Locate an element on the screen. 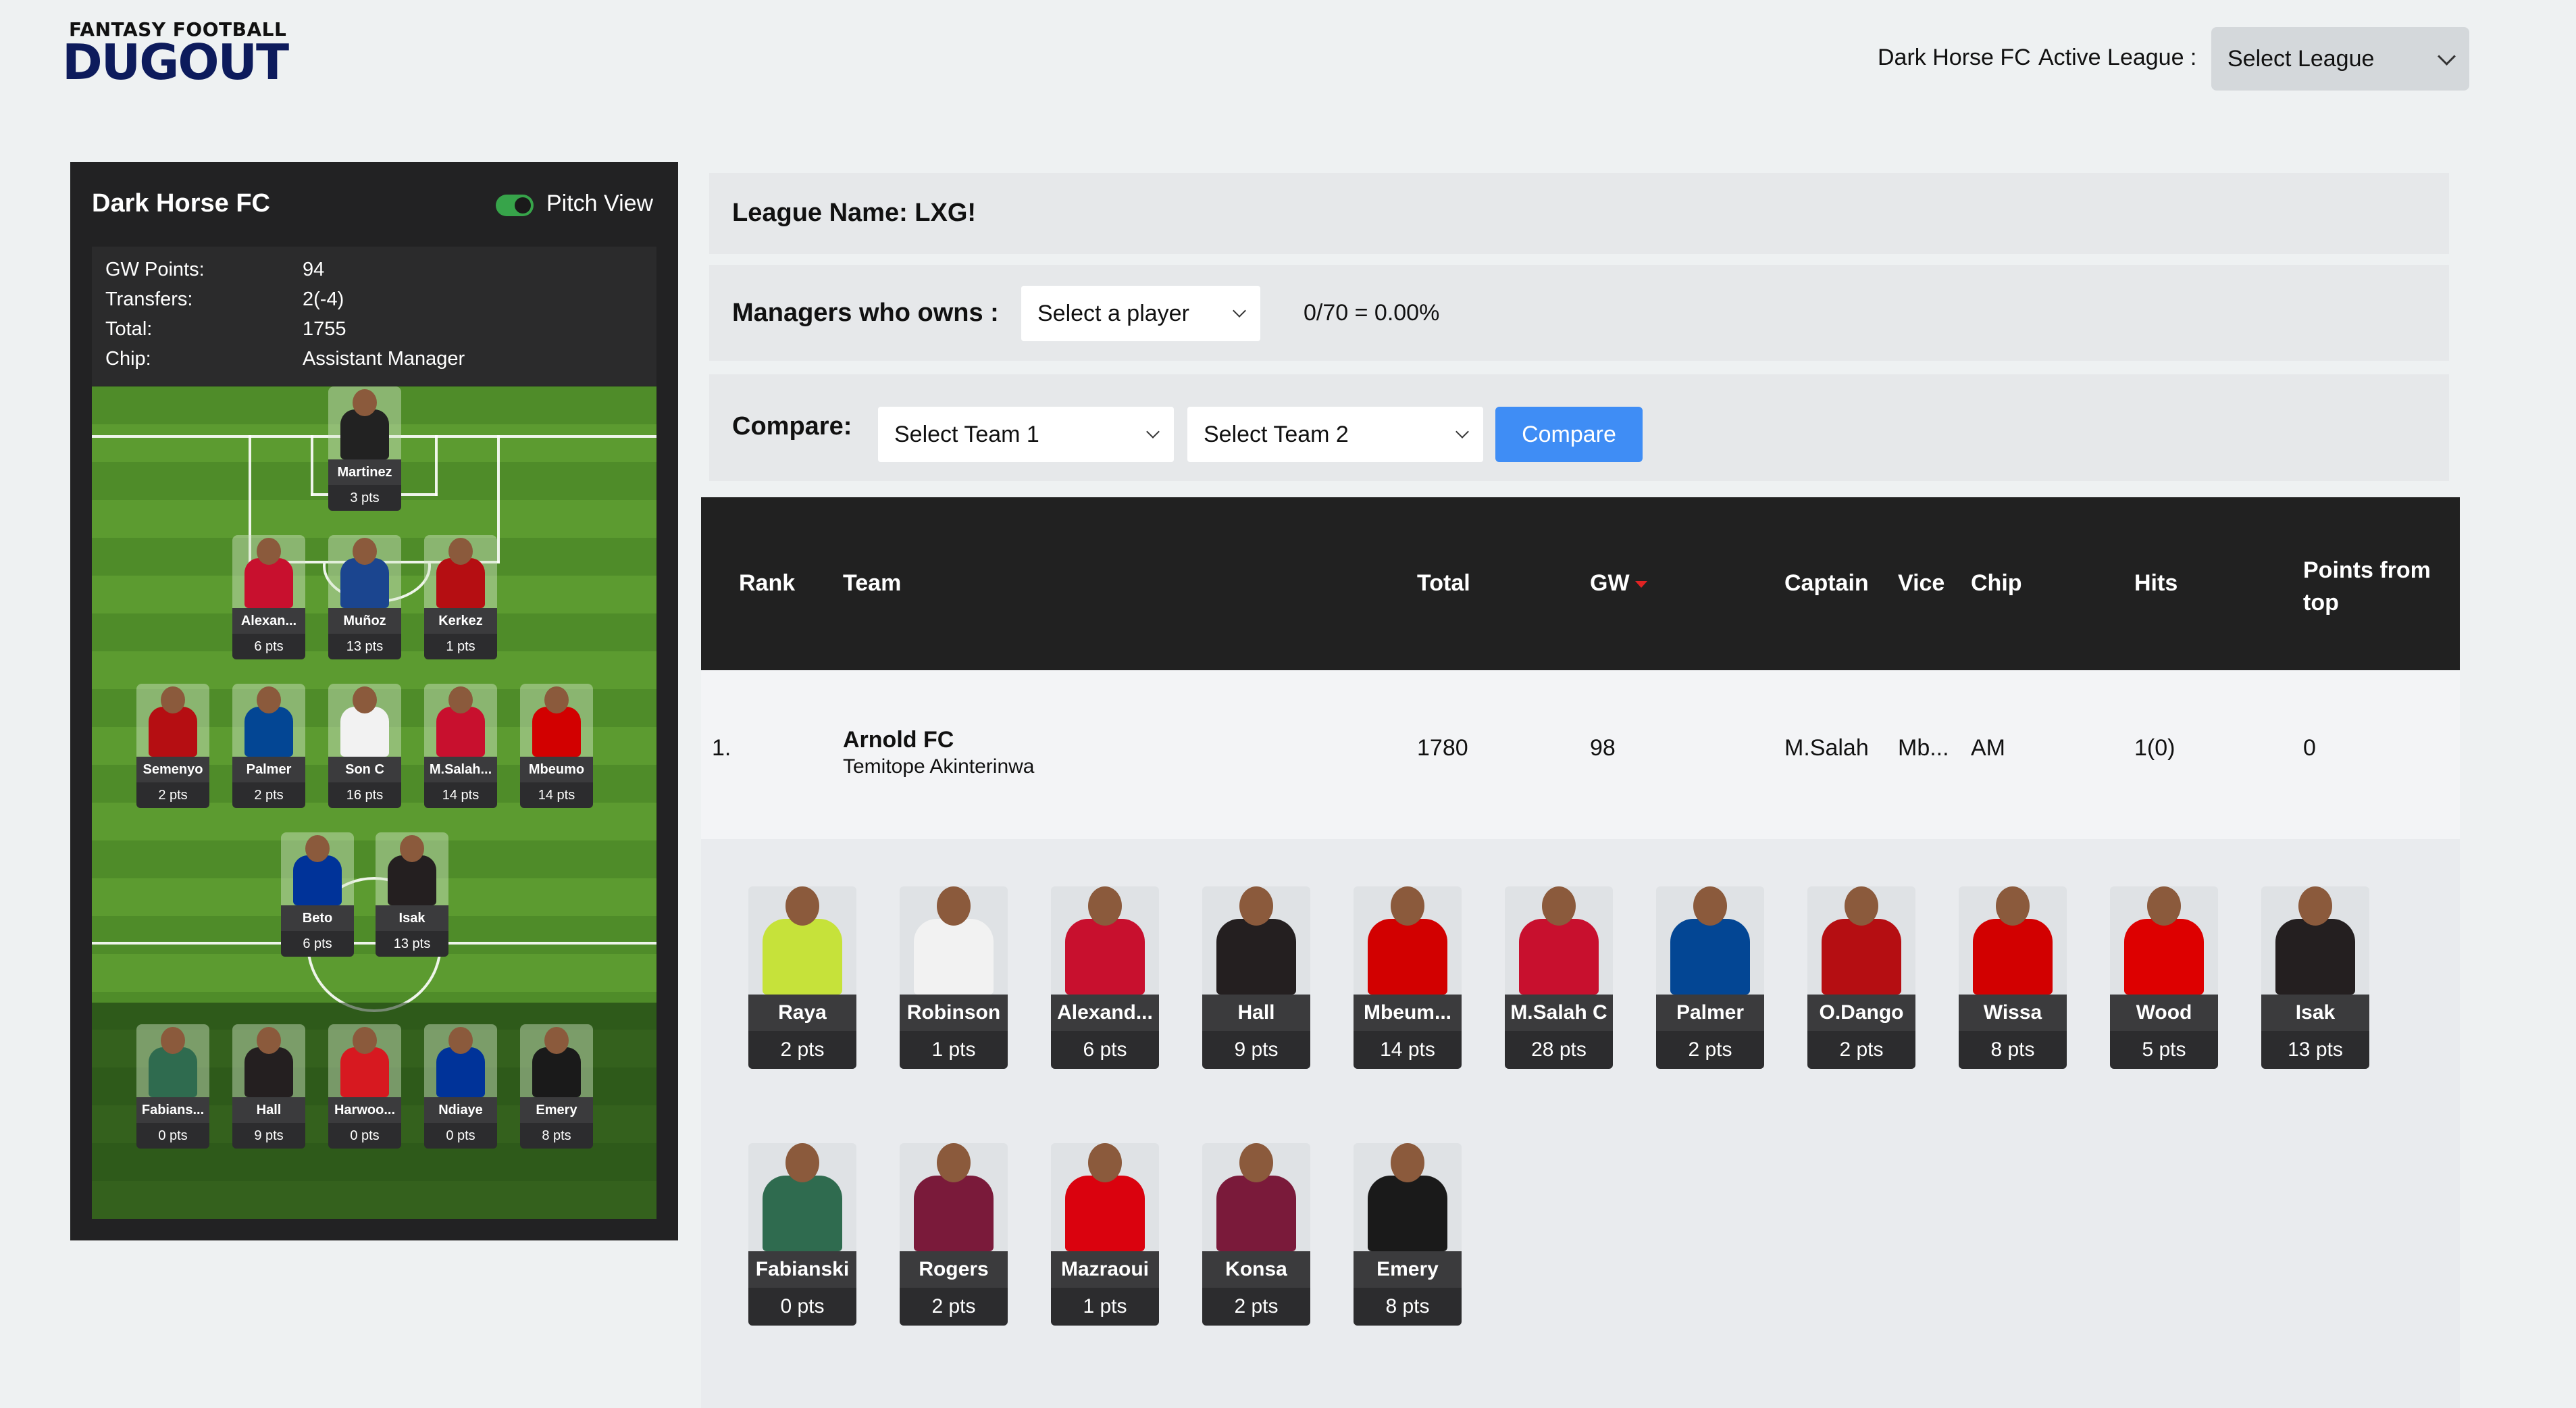 This screenshot has height=1408, width=2576. player-card: Robinson 1 pts is located at coordinates (954, 978).